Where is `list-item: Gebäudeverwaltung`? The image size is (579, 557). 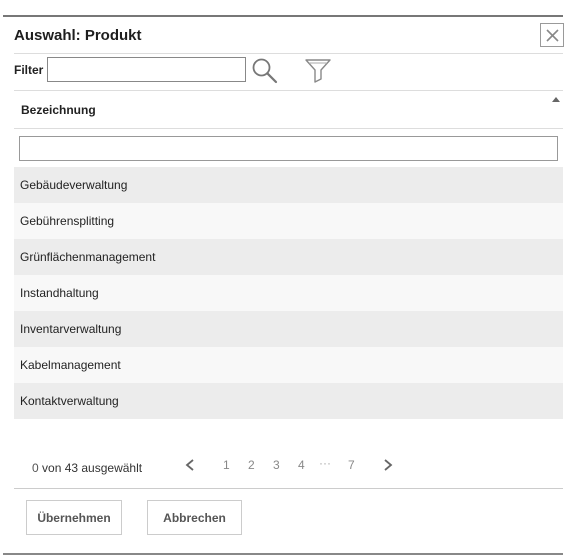 list-item: Gebäudeverwaltung is located at coordinates (288, 185).